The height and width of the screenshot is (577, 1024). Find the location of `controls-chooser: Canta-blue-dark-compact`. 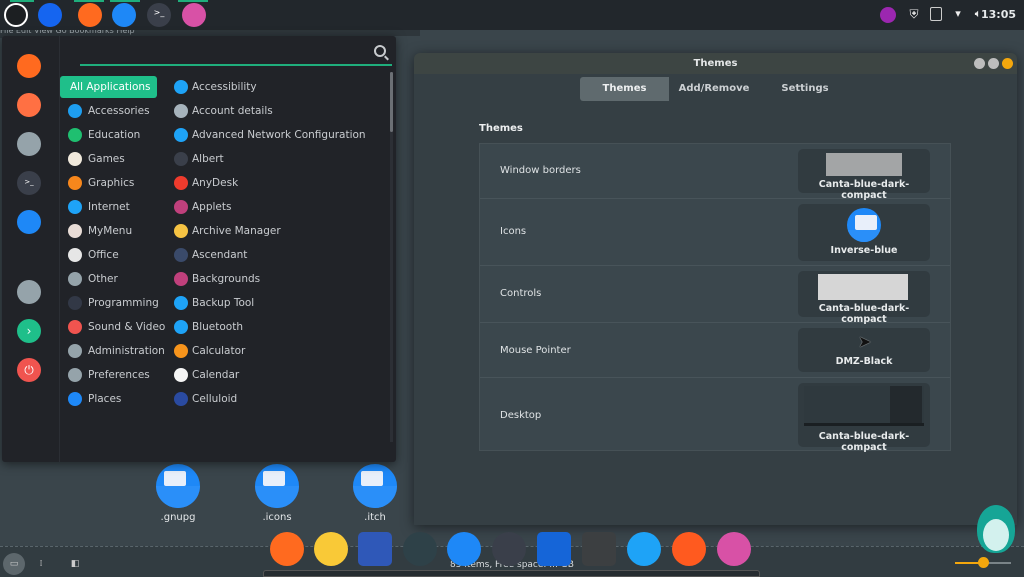

controls-chooser: Canta-blue-dark-compact is located at coordinates (864, 298).